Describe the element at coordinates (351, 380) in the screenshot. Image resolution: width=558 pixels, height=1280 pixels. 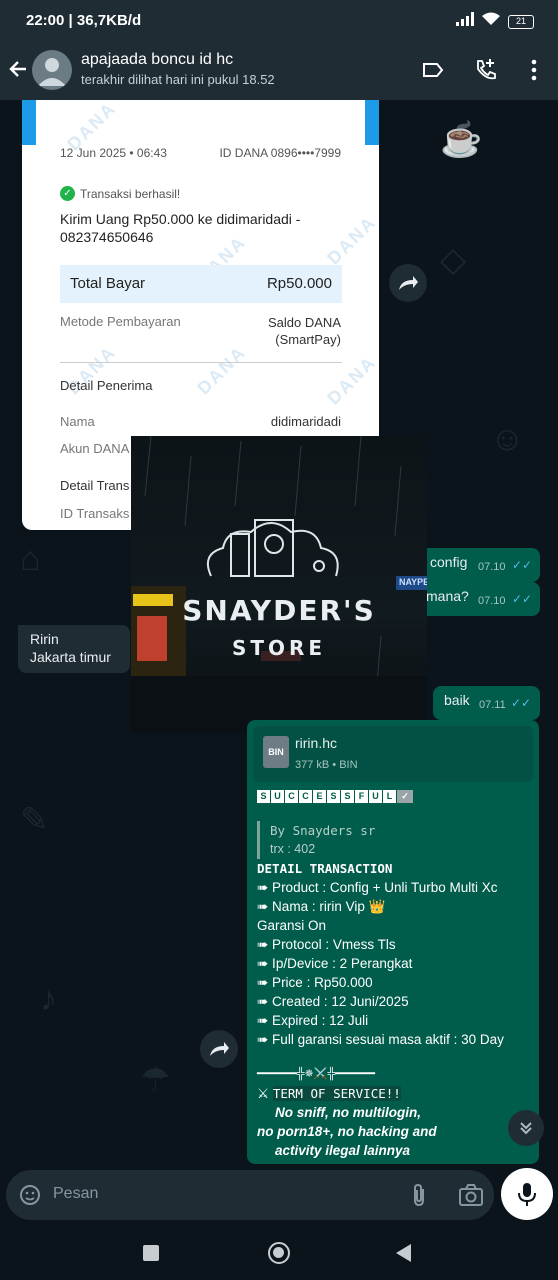
I see `dana-watermark: DANA` at that location.